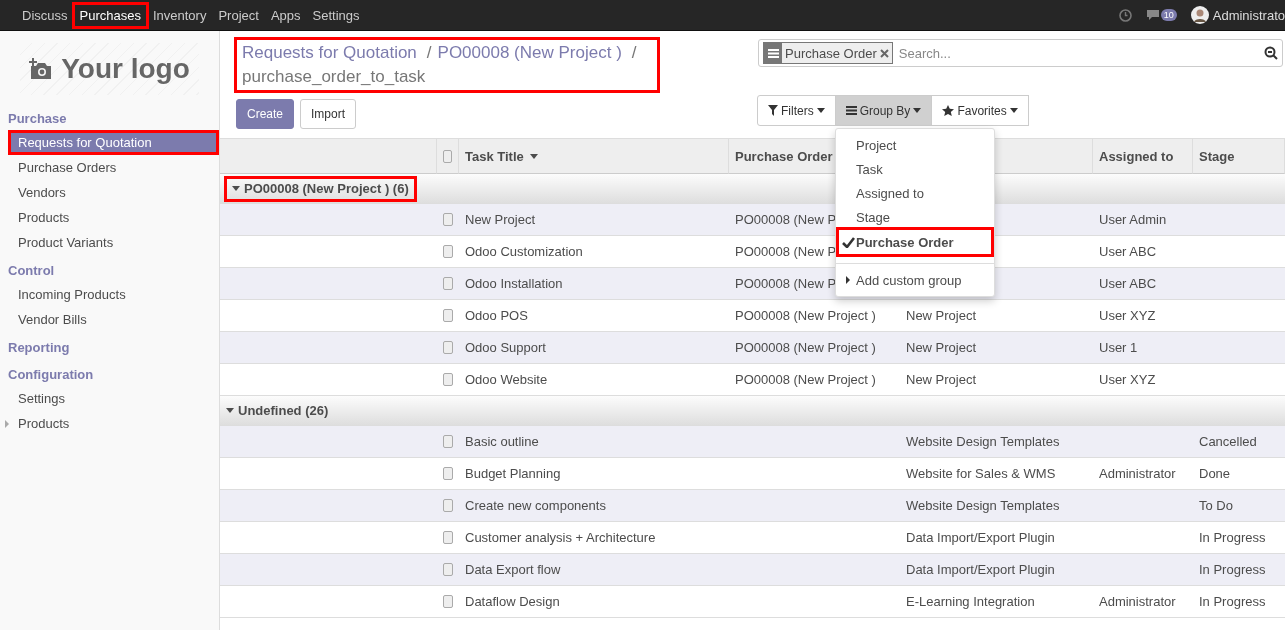 This screenshot has height=630, width=1285. What do you see at coordinates (1152, 15) in the screenshot?
I see `chat-icon` at bounding box center [1152, 15].